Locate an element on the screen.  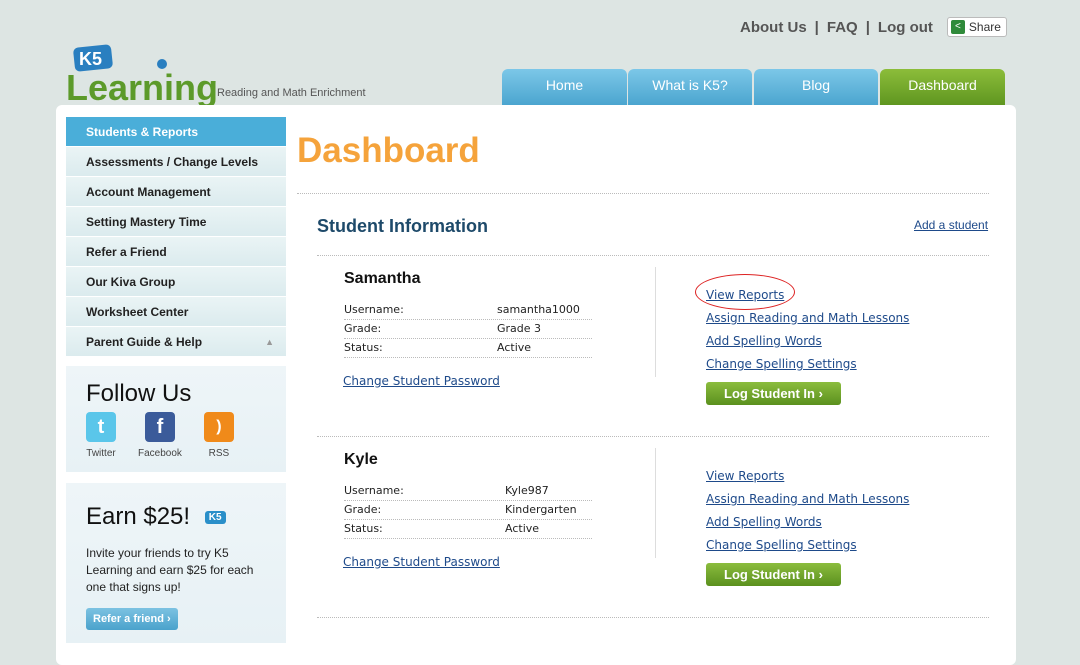
tab-dashboard: Dashboard is located at coordinates (942, 87).